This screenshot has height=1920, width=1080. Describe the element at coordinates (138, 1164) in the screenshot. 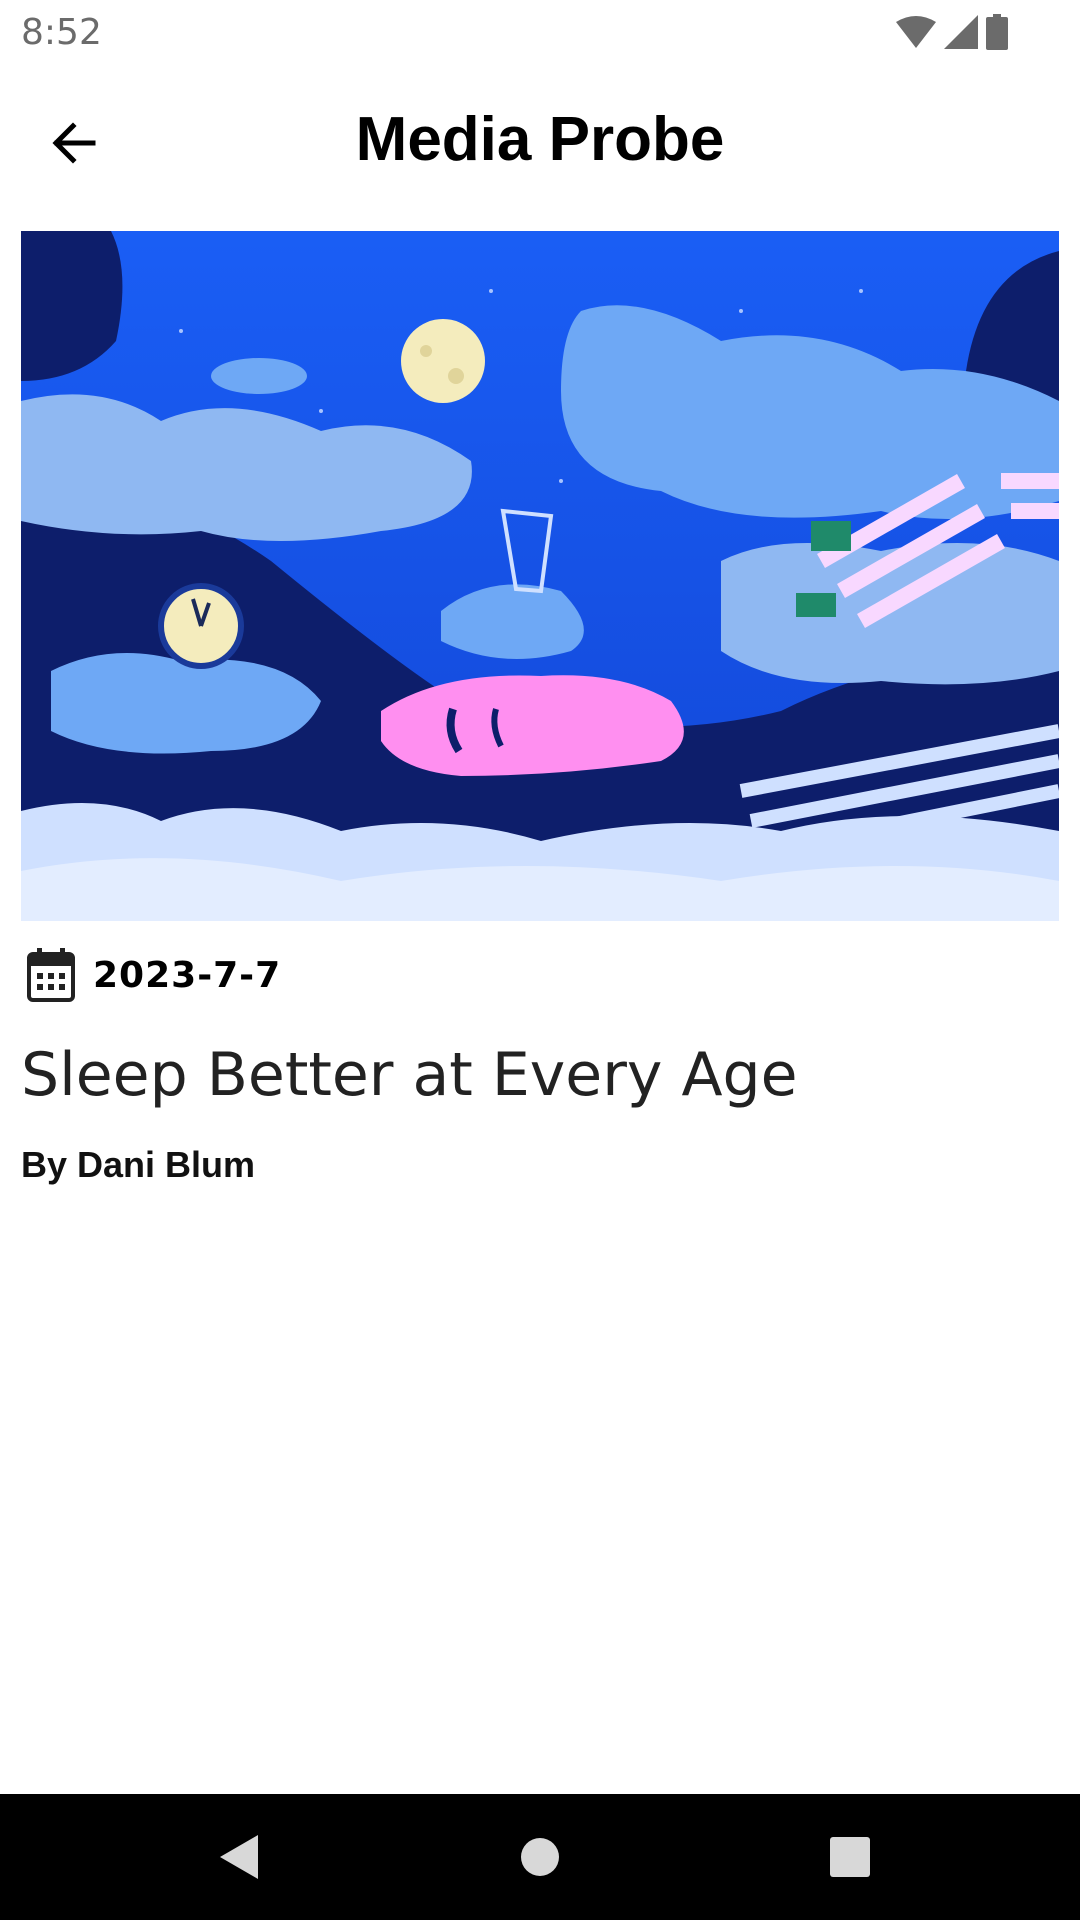

I see `article-byline: By Dani Blum` at that location.